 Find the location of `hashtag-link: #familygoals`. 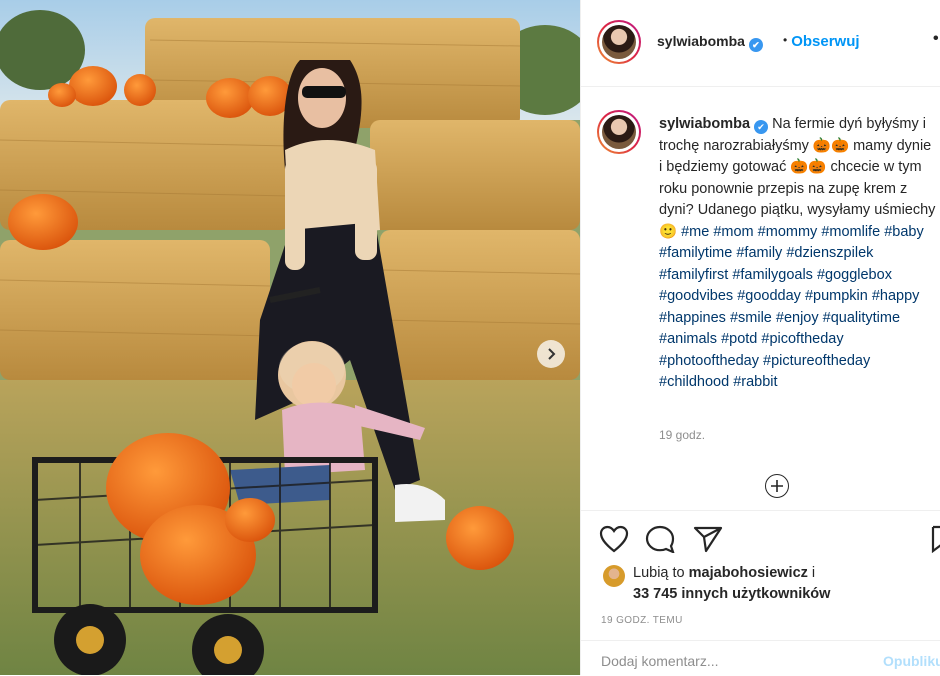

hashtag-link: #familygoals is located at coordinates (772, 275).